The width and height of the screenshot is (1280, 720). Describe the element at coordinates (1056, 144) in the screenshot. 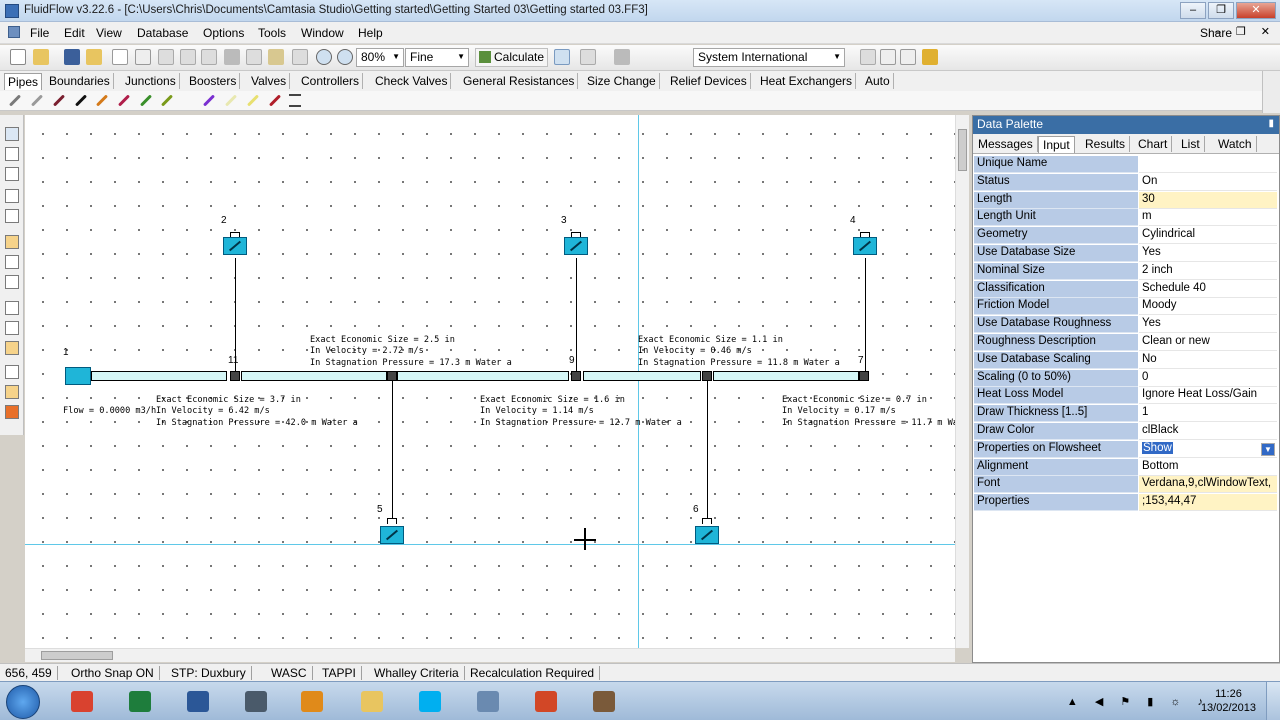

I see `tab-input: Input` at that location.